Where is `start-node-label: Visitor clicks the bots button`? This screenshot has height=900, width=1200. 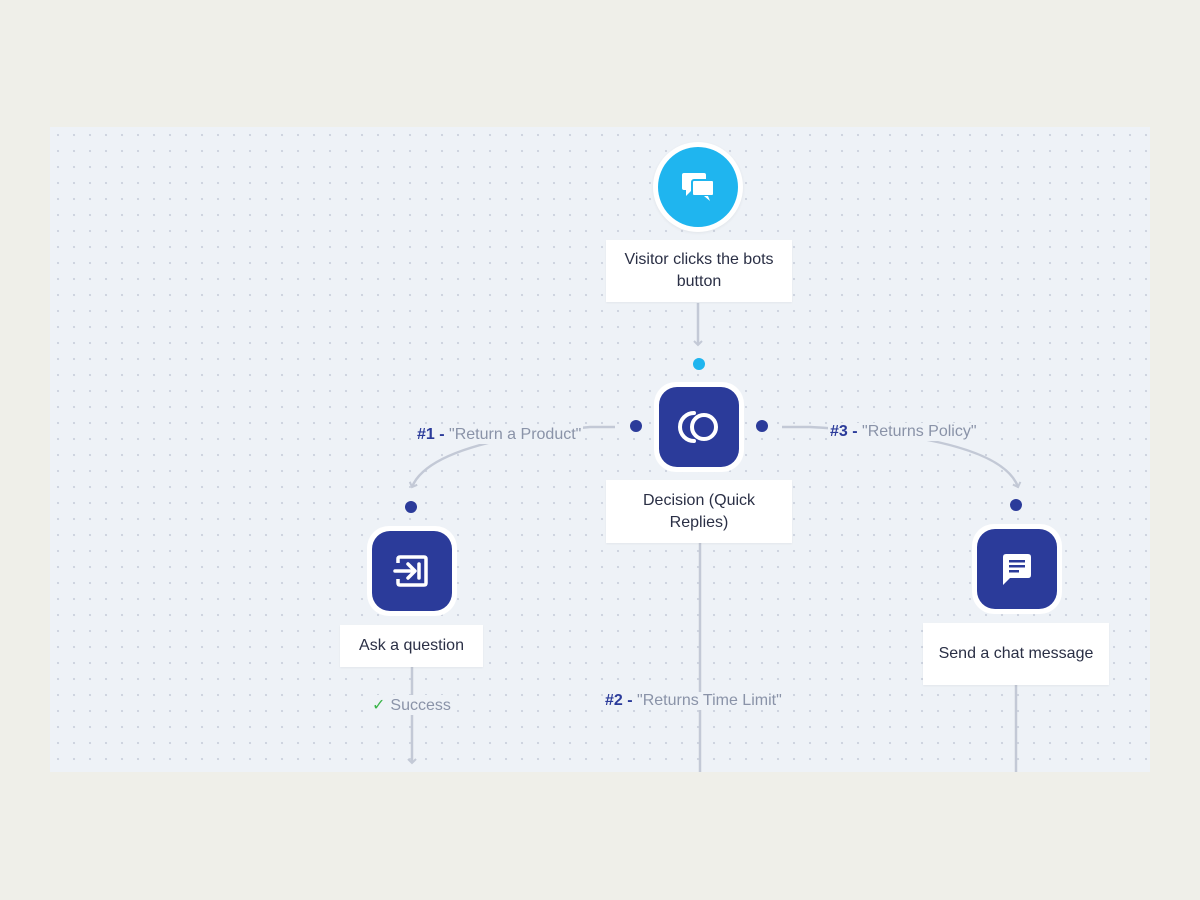 start-node-label: Visitor clicks the bots button is located at coordinates (699, 271).